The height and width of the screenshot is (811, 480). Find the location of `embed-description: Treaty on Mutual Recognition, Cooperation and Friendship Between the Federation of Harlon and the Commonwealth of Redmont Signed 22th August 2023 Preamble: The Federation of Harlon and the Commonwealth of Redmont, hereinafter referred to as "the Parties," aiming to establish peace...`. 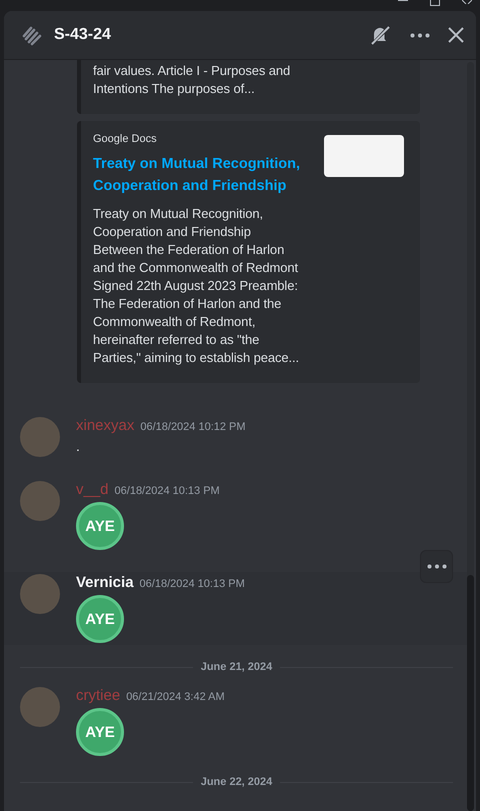

embed-description: Treaty on Mutual Recognition, Cooperation and Friendship Between the Federation of Harlon and the Commonwealth of Redmont Signed 22th August 2023 Preamble: The Federation of Harlon and the Commonwealth of Redmont, hereinafter referred to as "the Parties," aiming to establish peace... is located at coordinates (196, 286).